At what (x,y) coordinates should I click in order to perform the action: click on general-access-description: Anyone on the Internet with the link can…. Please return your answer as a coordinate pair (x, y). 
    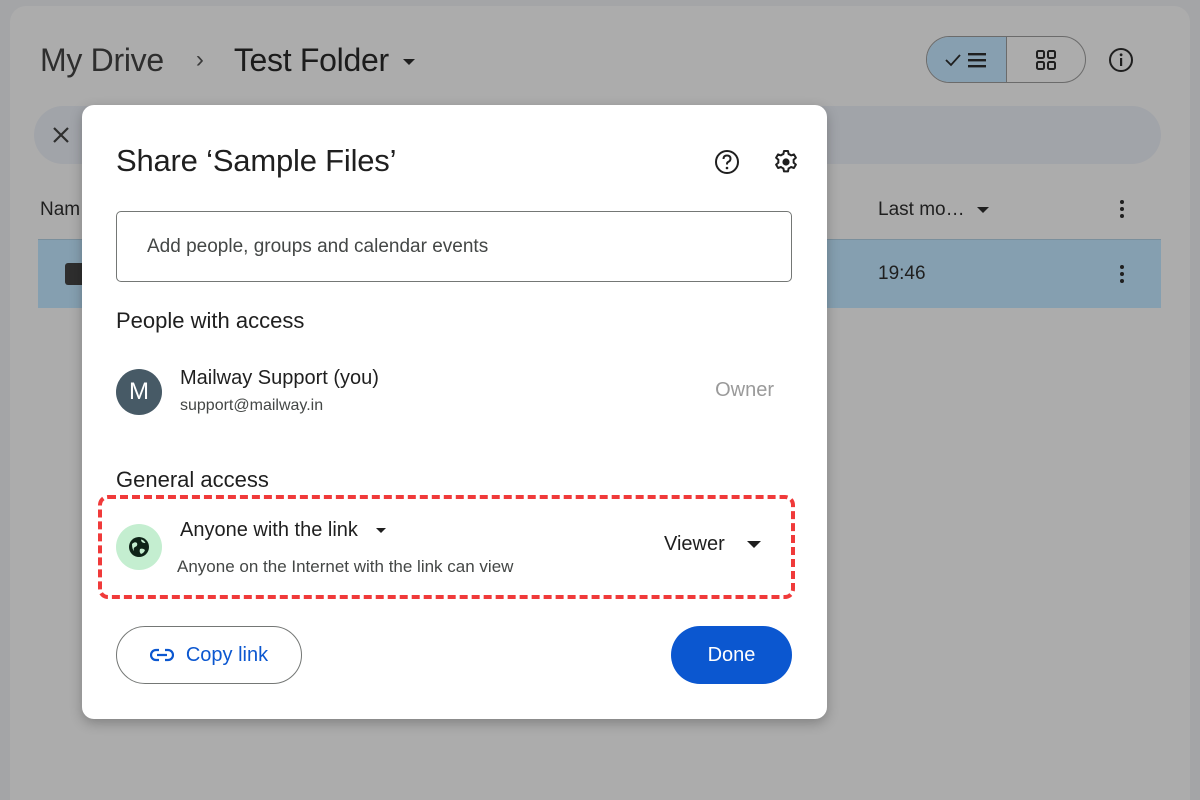
    Looking at the image, I should click on (345, 566).